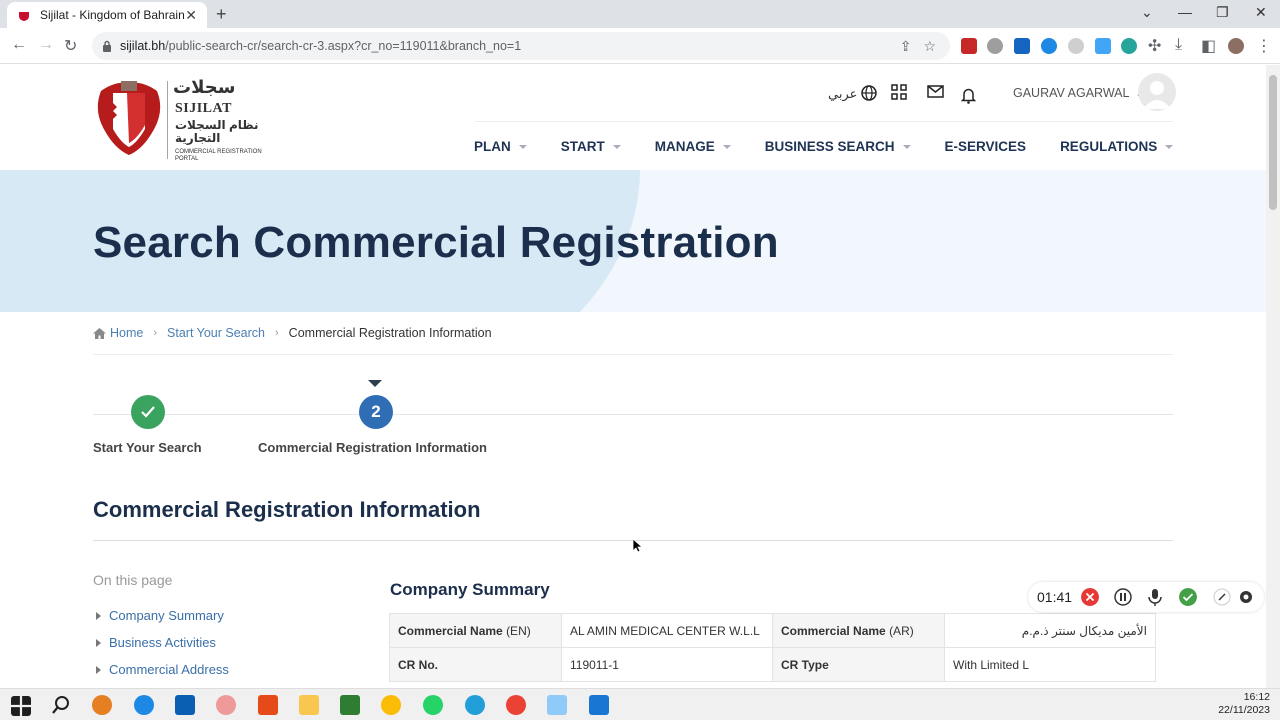 The image size is (1280, 720). I want to click on clock-date: 22/11/2023, so click(1244, 710).